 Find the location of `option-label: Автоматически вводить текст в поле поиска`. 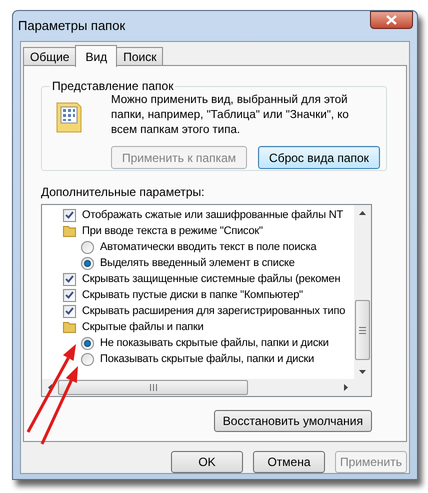

option-label: Автоматически вводить текст в поле поиска is located at coordinates (208, 247).